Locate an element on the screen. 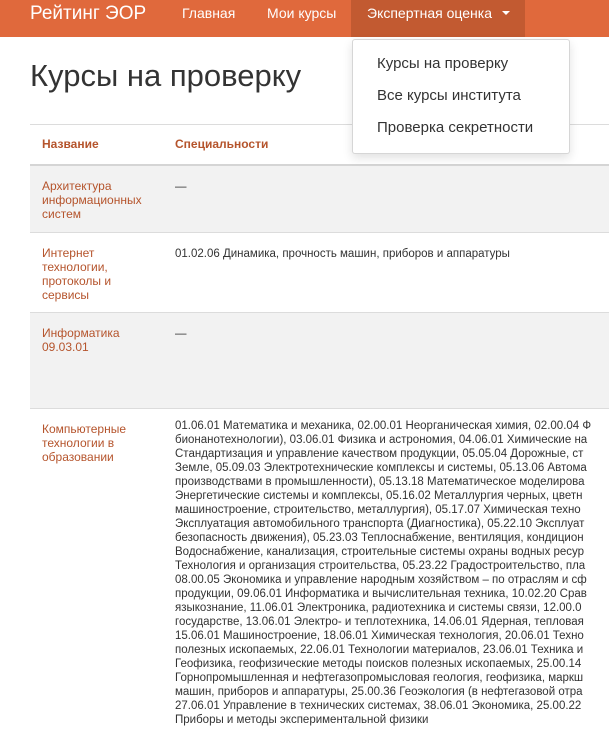  dropdown-item-courses-review: Курсы на проверку is located at coordinates (442, 63).